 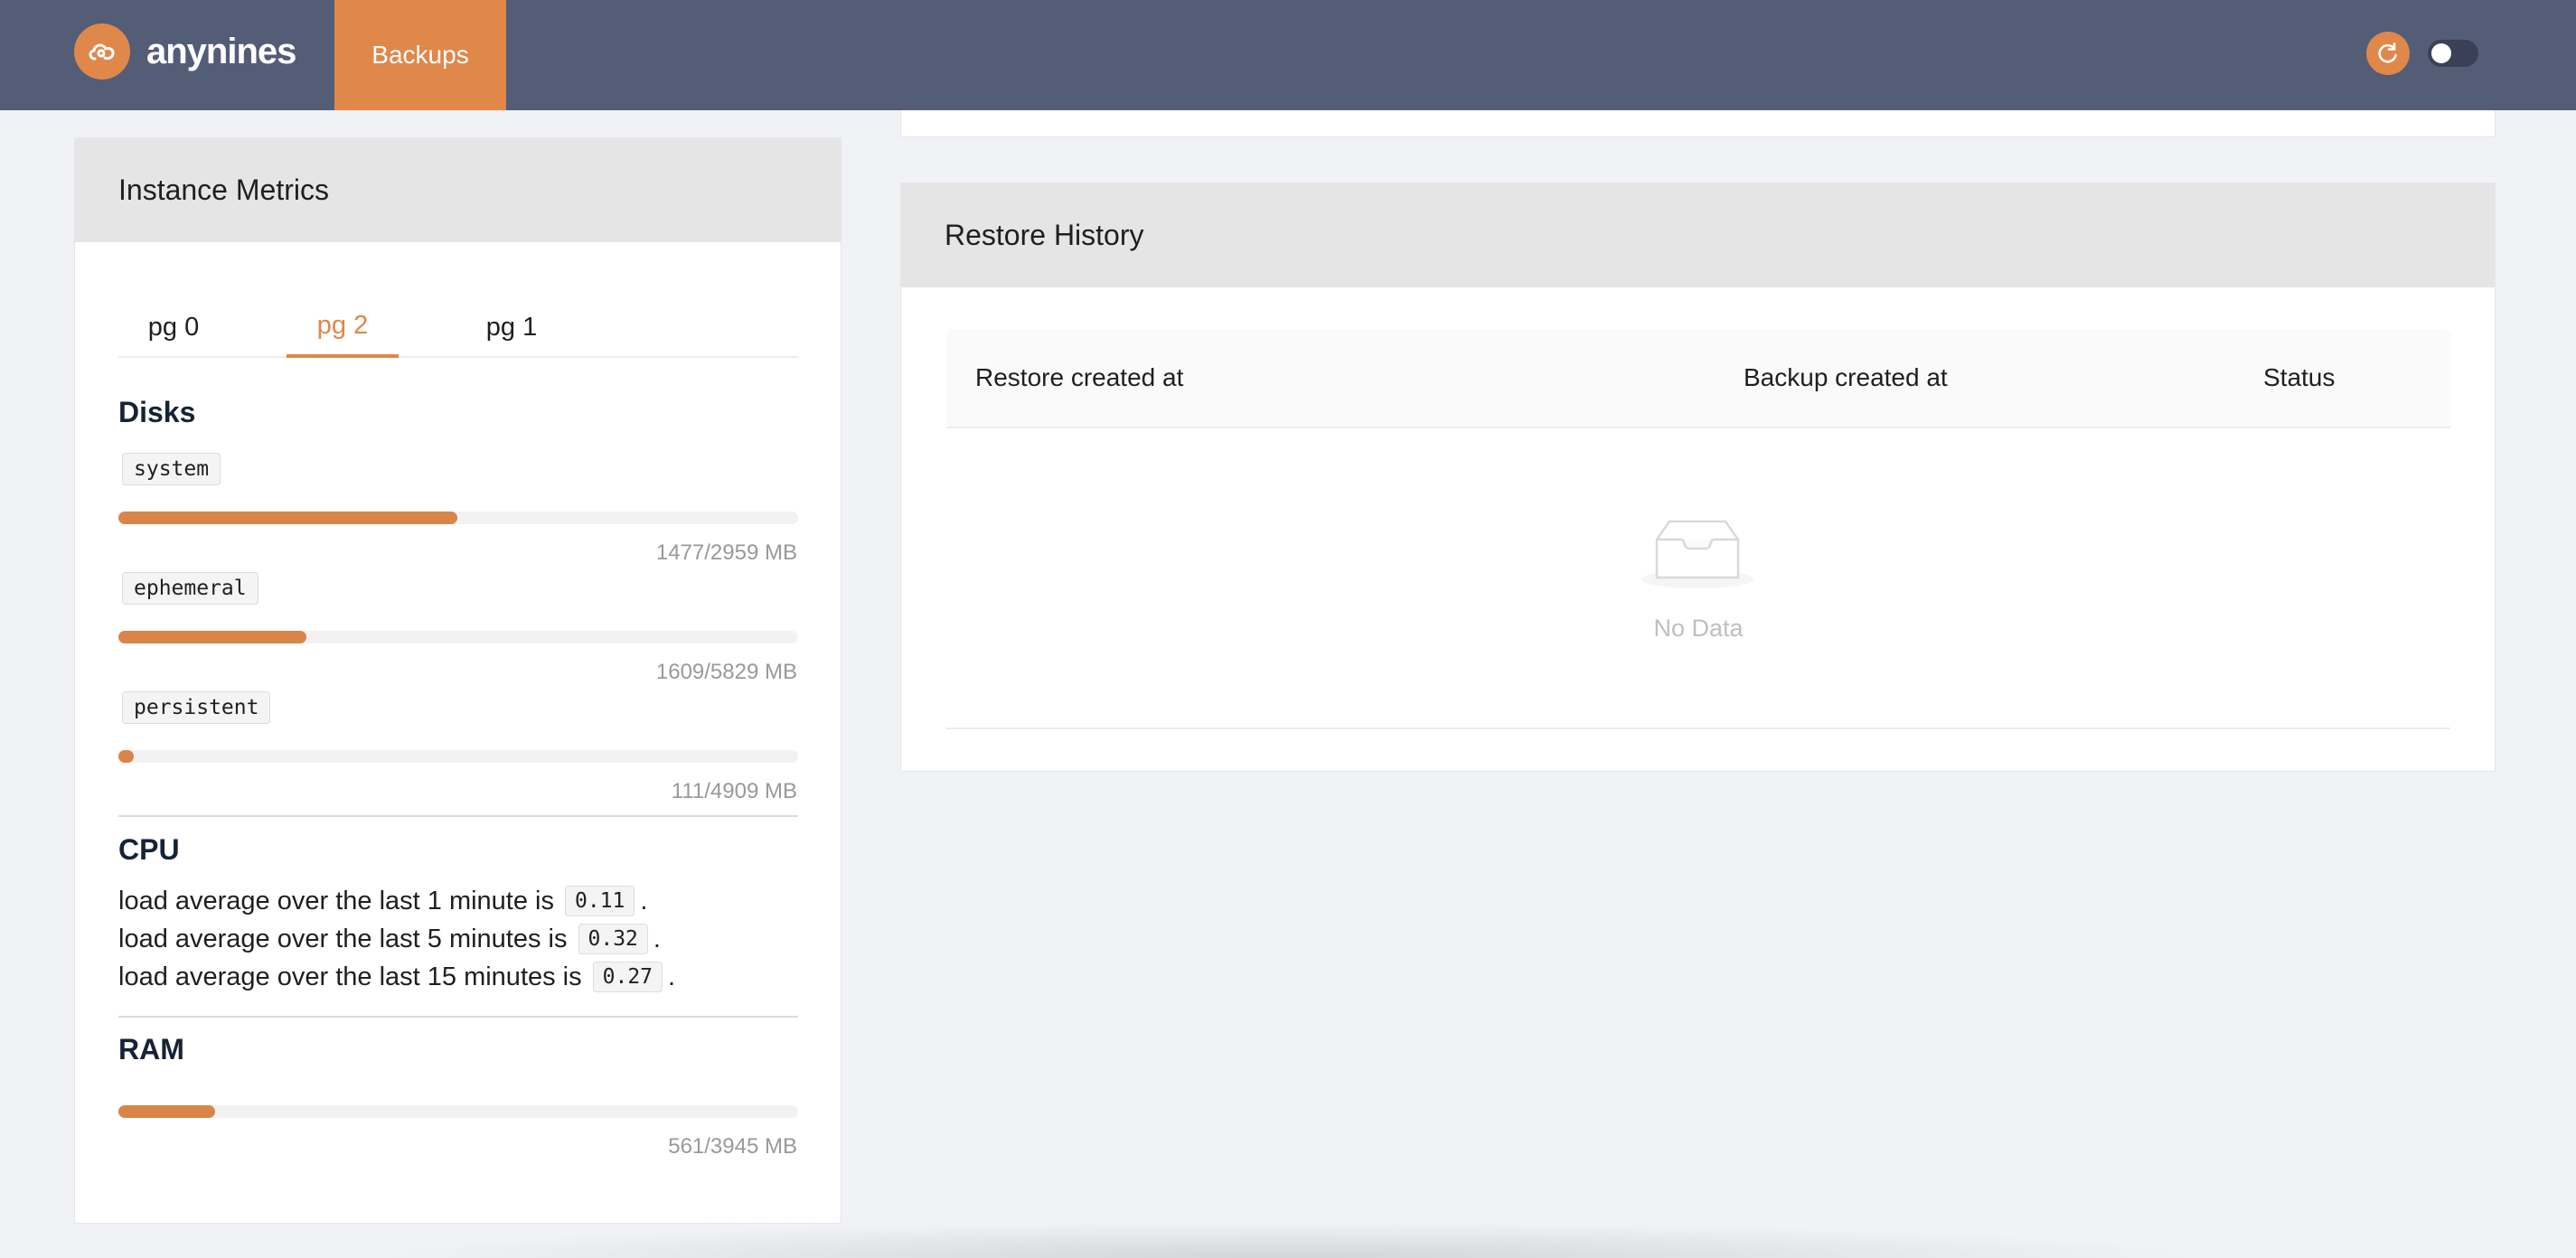 I want to click on restore-history-title: Restore History, so click(x=1698, y=235).